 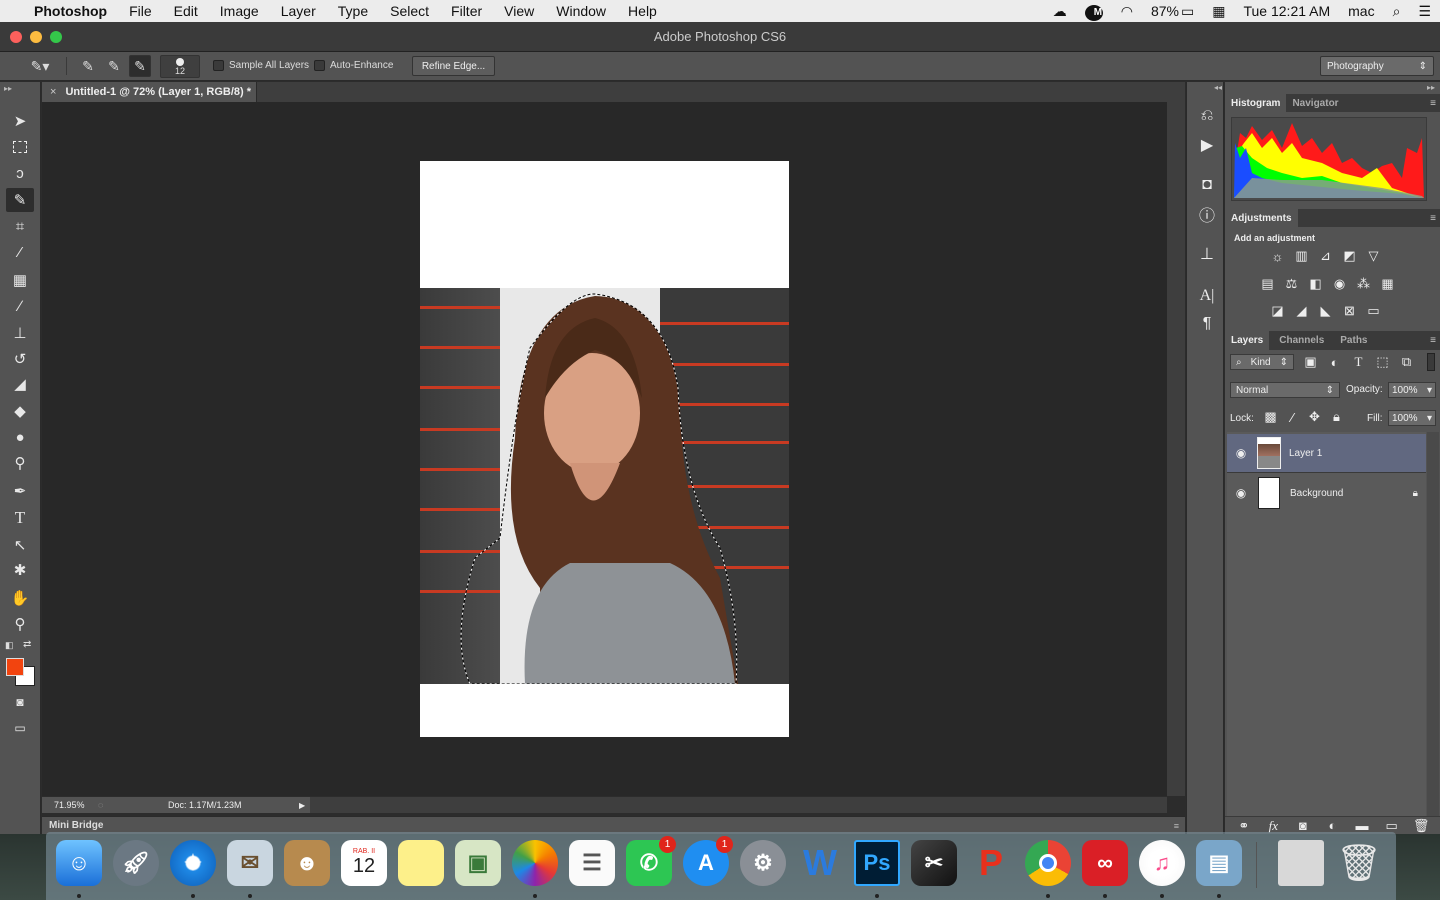 I want to click on channel-mixer-icon: ⁂, so click(x=1363, y=284).